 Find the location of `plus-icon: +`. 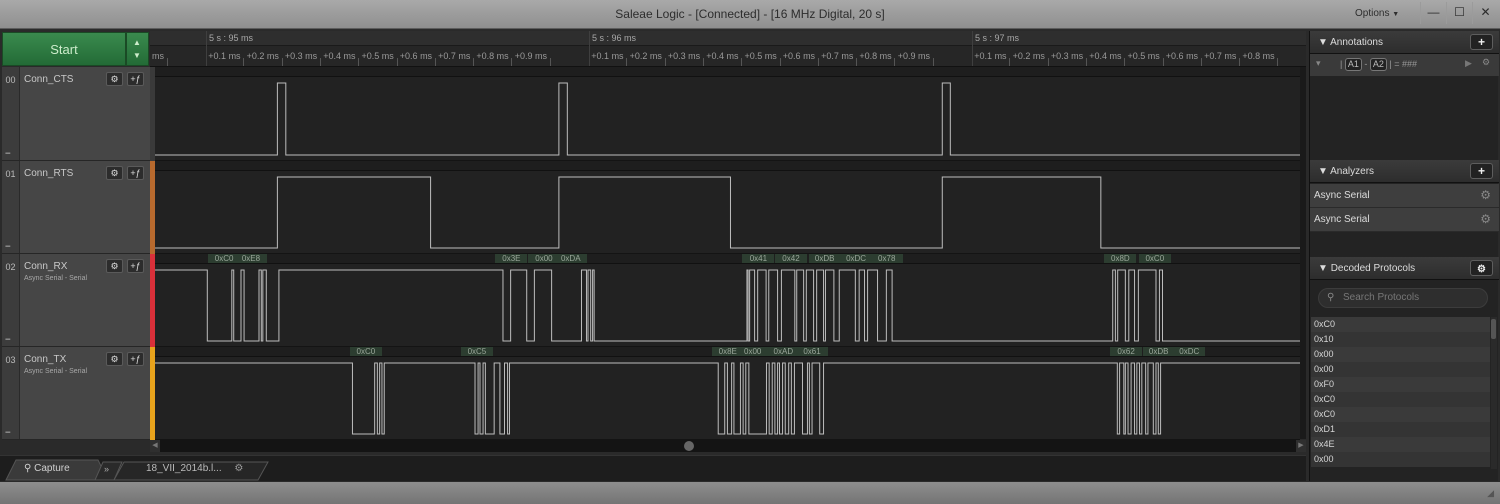

plus-icon: + is located at coordinates (1481, 42).